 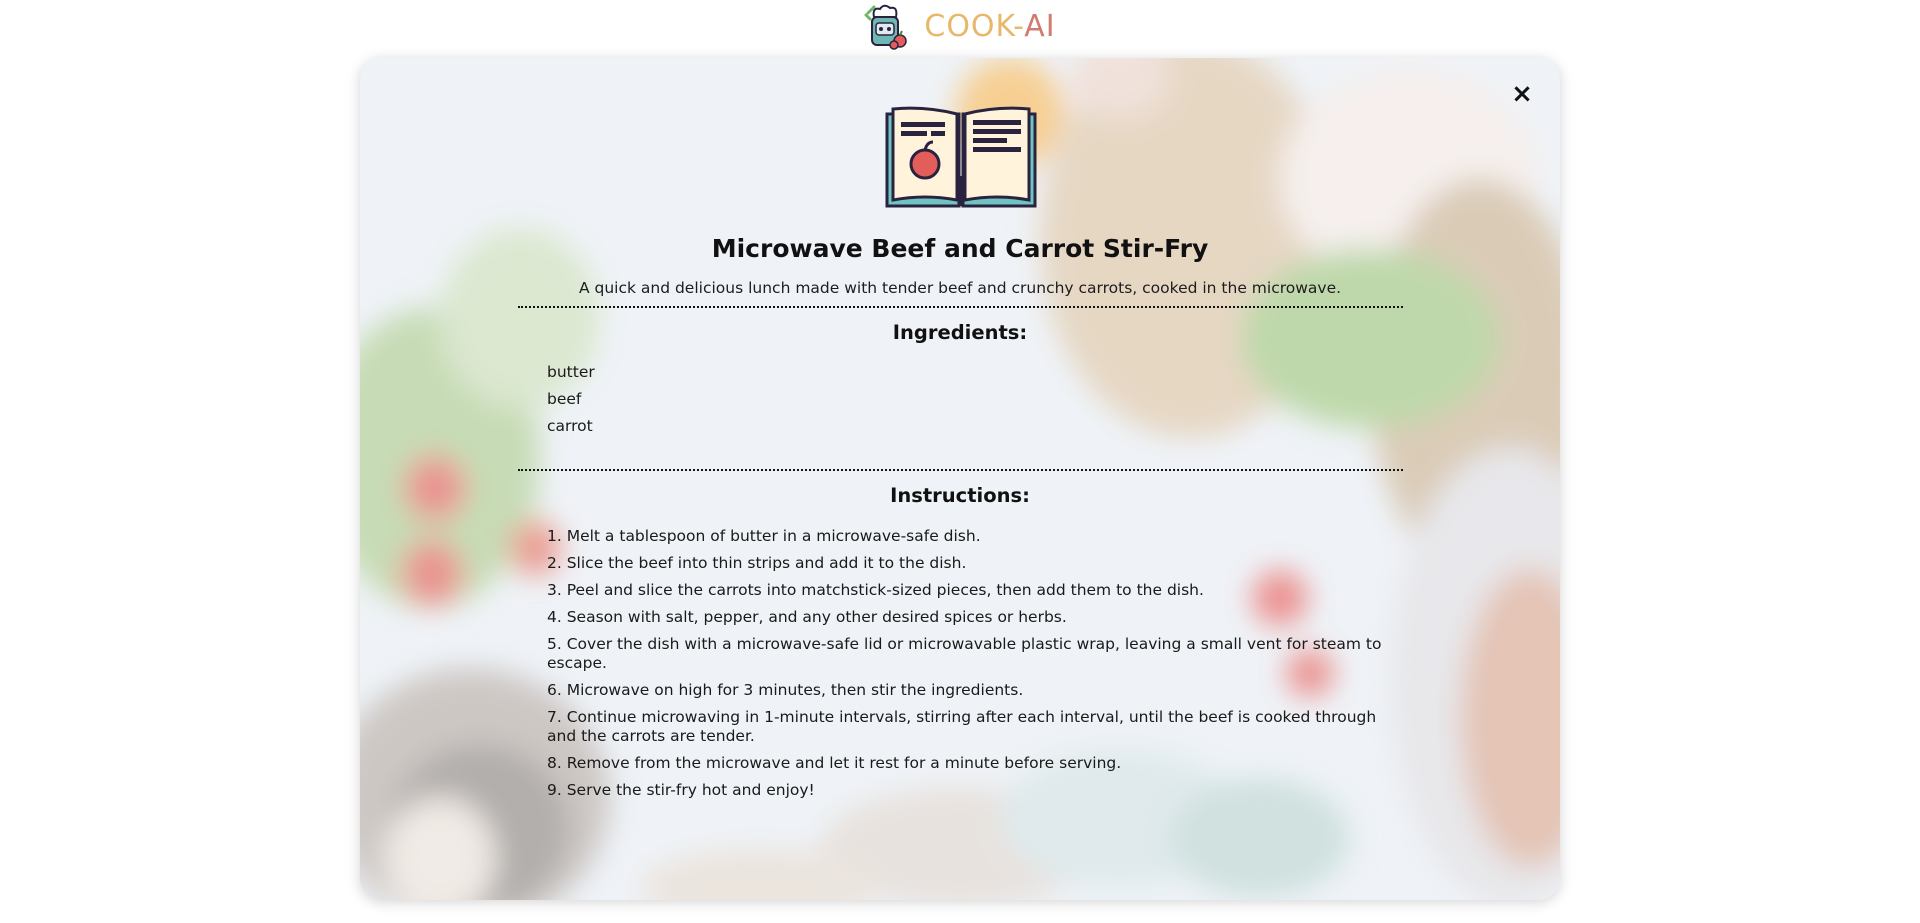 What do you see at coordinates (960, 495) in the screenshot?
I see `instructions-heading: Instructions:` at bounding box center [960, 495].